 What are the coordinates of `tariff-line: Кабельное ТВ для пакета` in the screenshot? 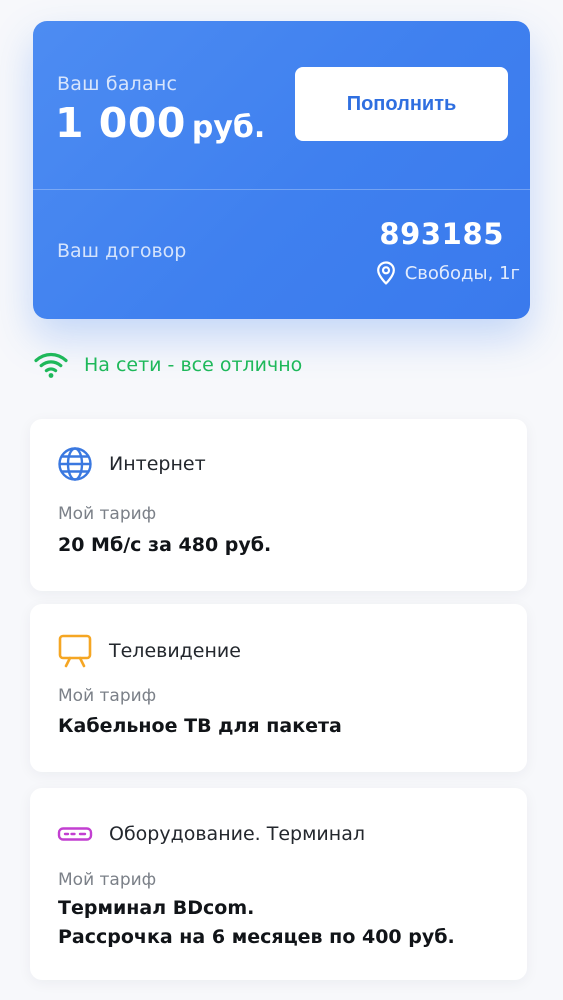 It's located at (200, 726).